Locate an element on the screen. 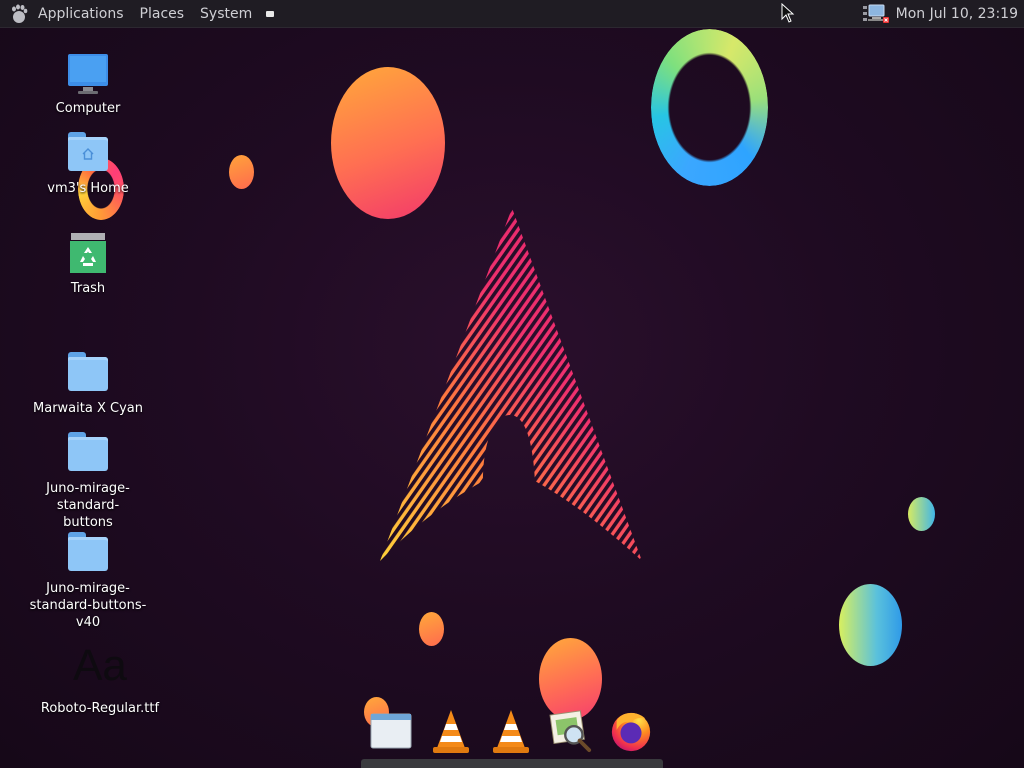 This screenshot has width=1024, height=768. desktop-icon-marwaita: Marwaita X Cyan is located at coordinates (88, 384).